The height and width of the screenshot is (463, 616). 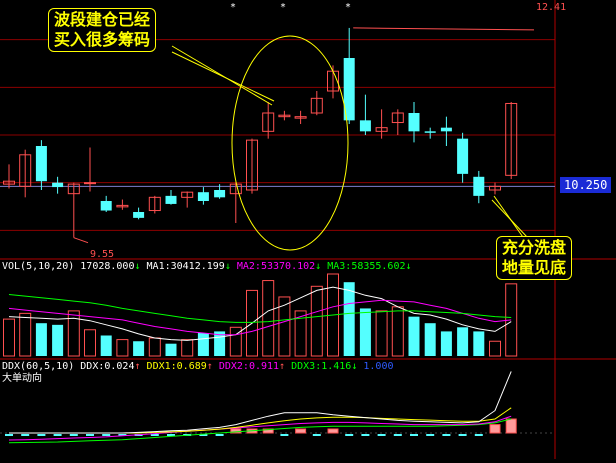 What do you see at coordinates (248, 266) in the screenshot?
I see `vol-ma2-label: MA2:` at bounding box center [248, 266].